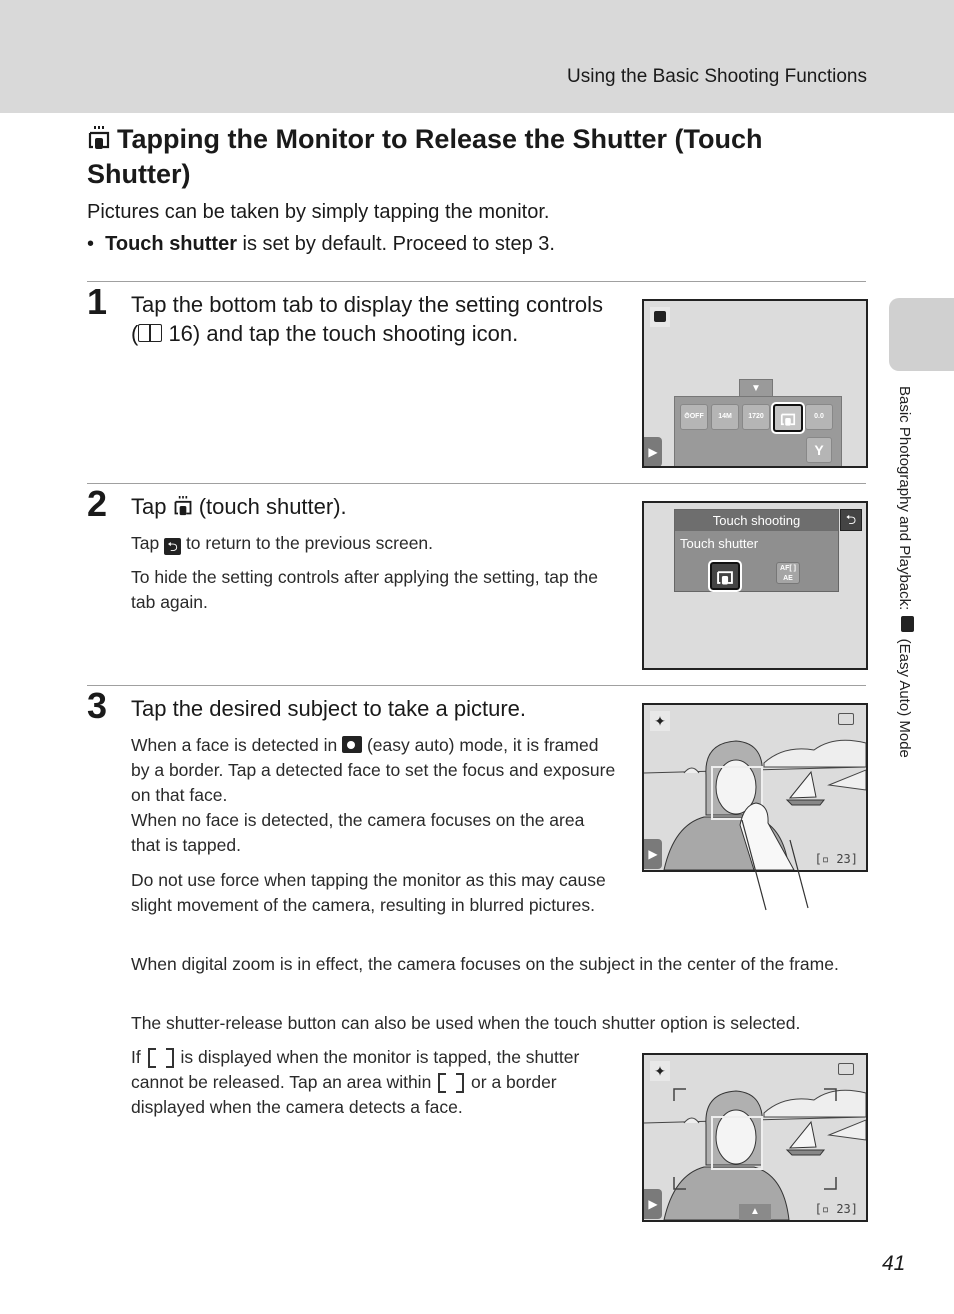 This screenshot has width=954, height=1314. Describe the element at coordinates (171, 244) in the screenshot. I see `bullet-bold: Touch shutter` at that location.